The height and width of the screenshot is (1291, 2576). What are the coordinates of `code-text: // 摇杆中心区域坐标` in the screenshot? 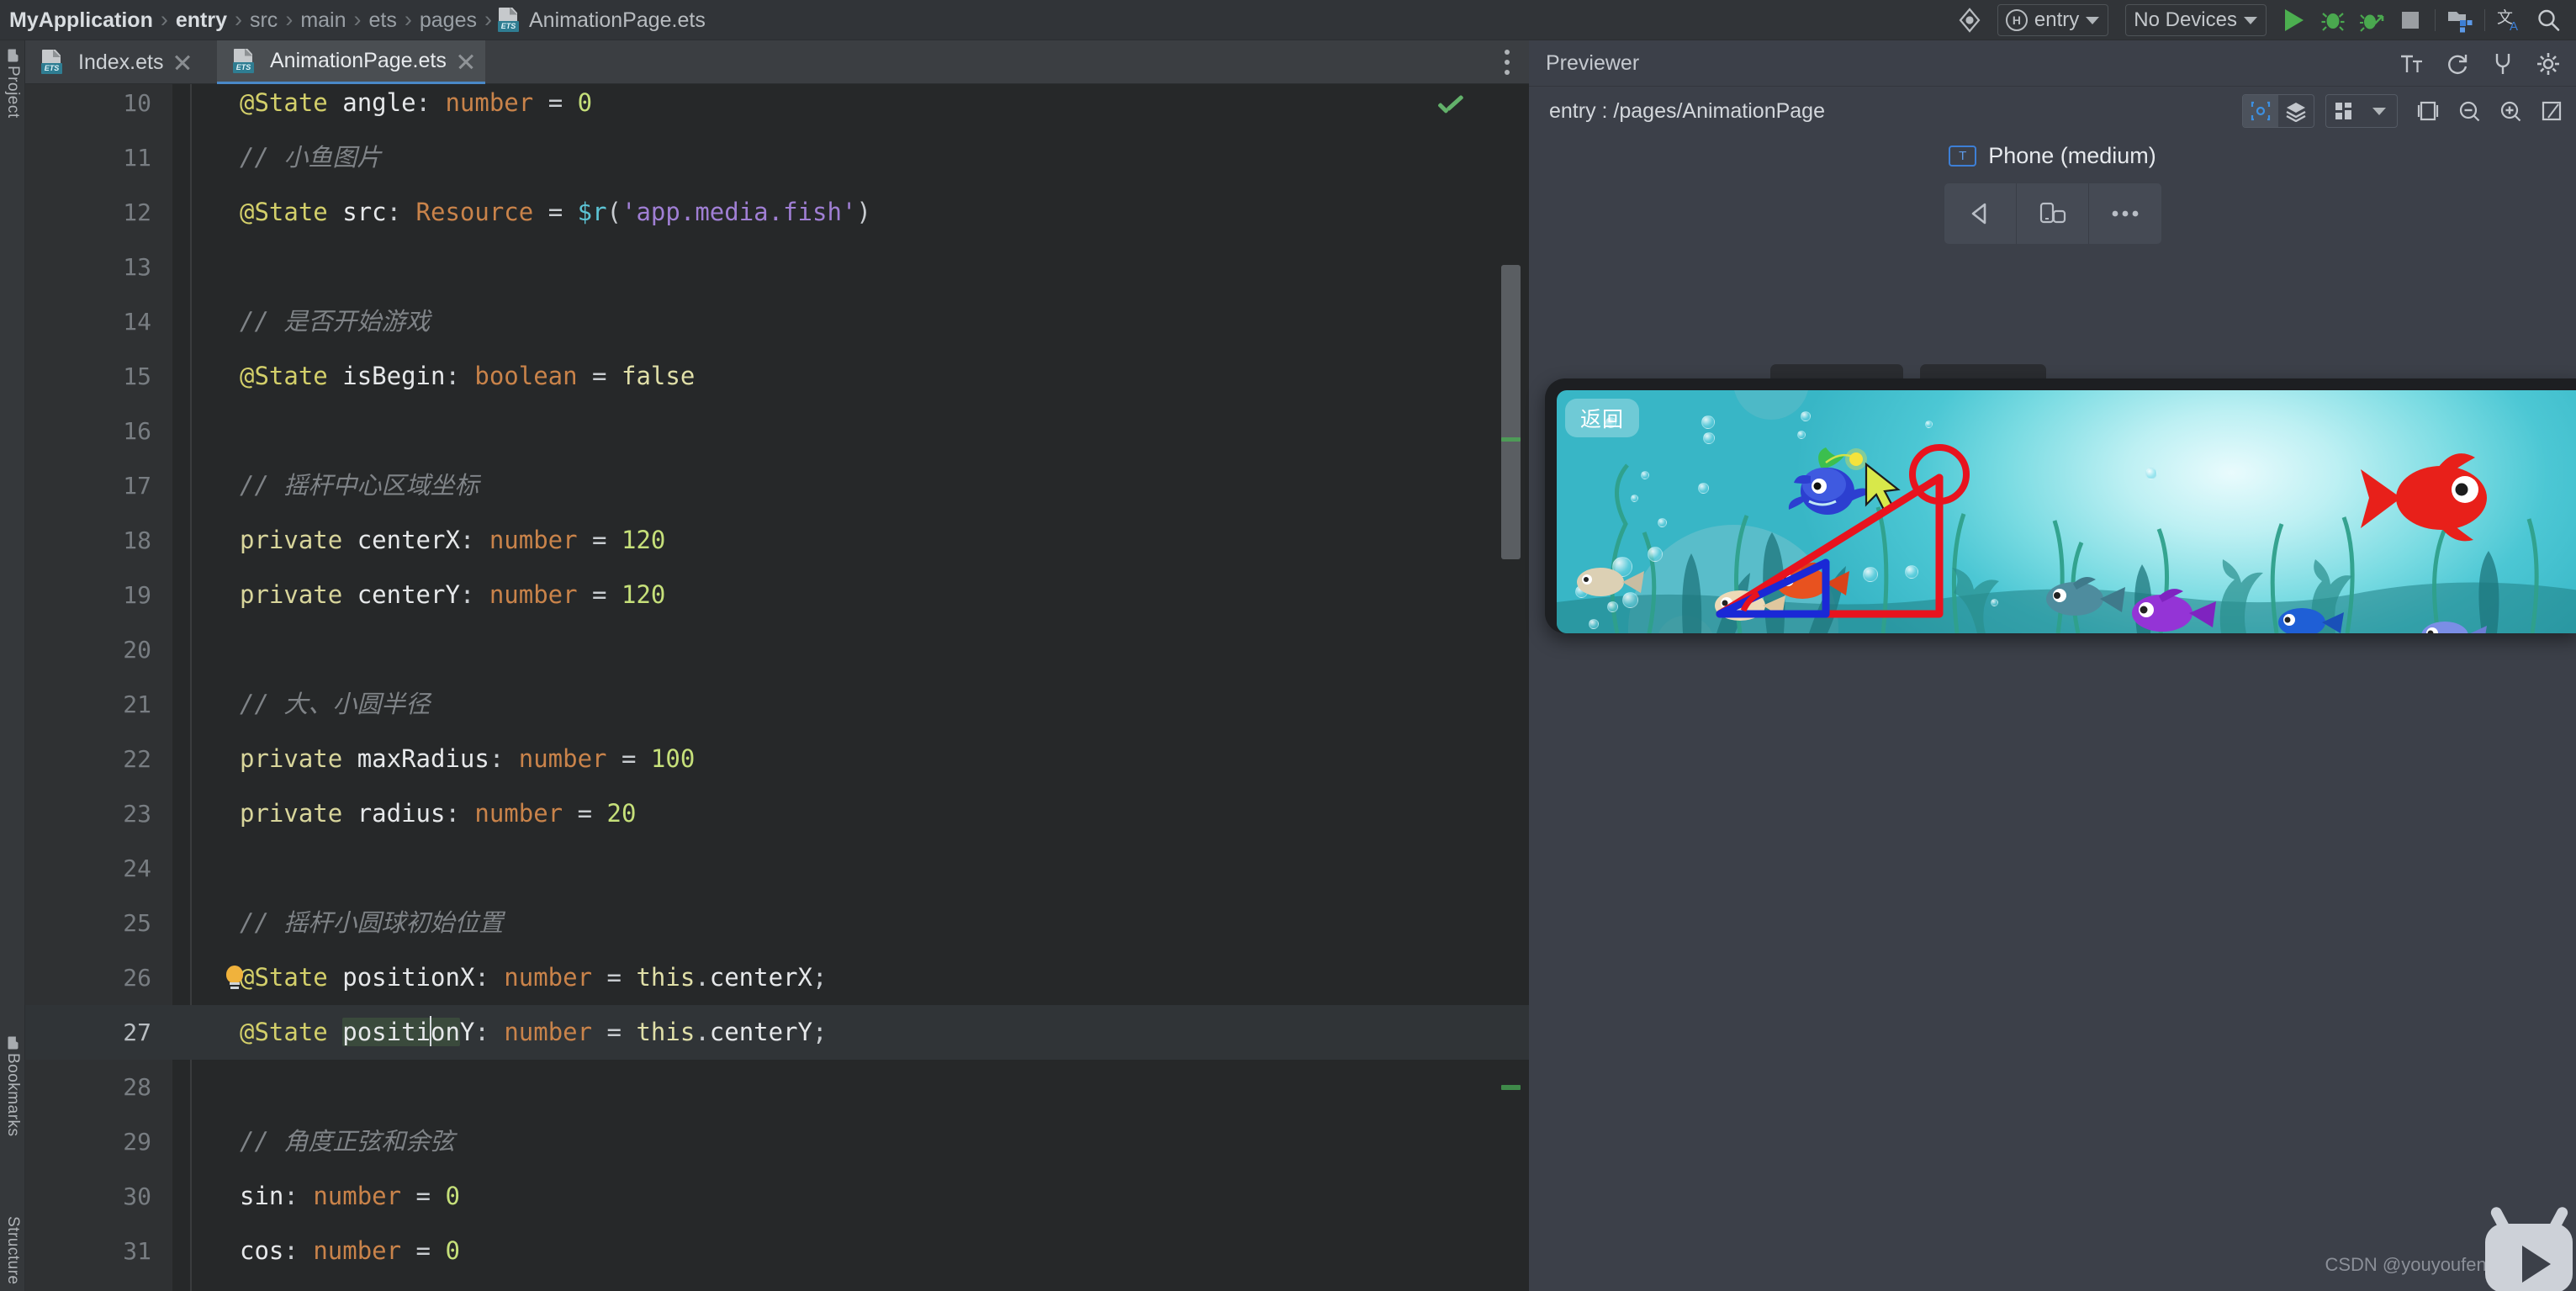 It's located at (359, 485).